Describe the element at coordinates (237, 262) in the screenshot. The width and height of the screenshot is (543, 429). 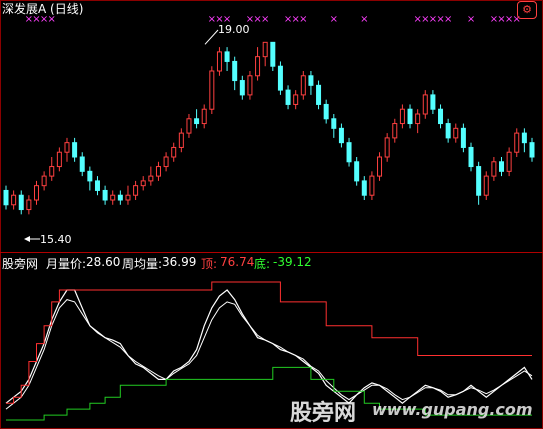
I see `top-value: 76.74` at that location.